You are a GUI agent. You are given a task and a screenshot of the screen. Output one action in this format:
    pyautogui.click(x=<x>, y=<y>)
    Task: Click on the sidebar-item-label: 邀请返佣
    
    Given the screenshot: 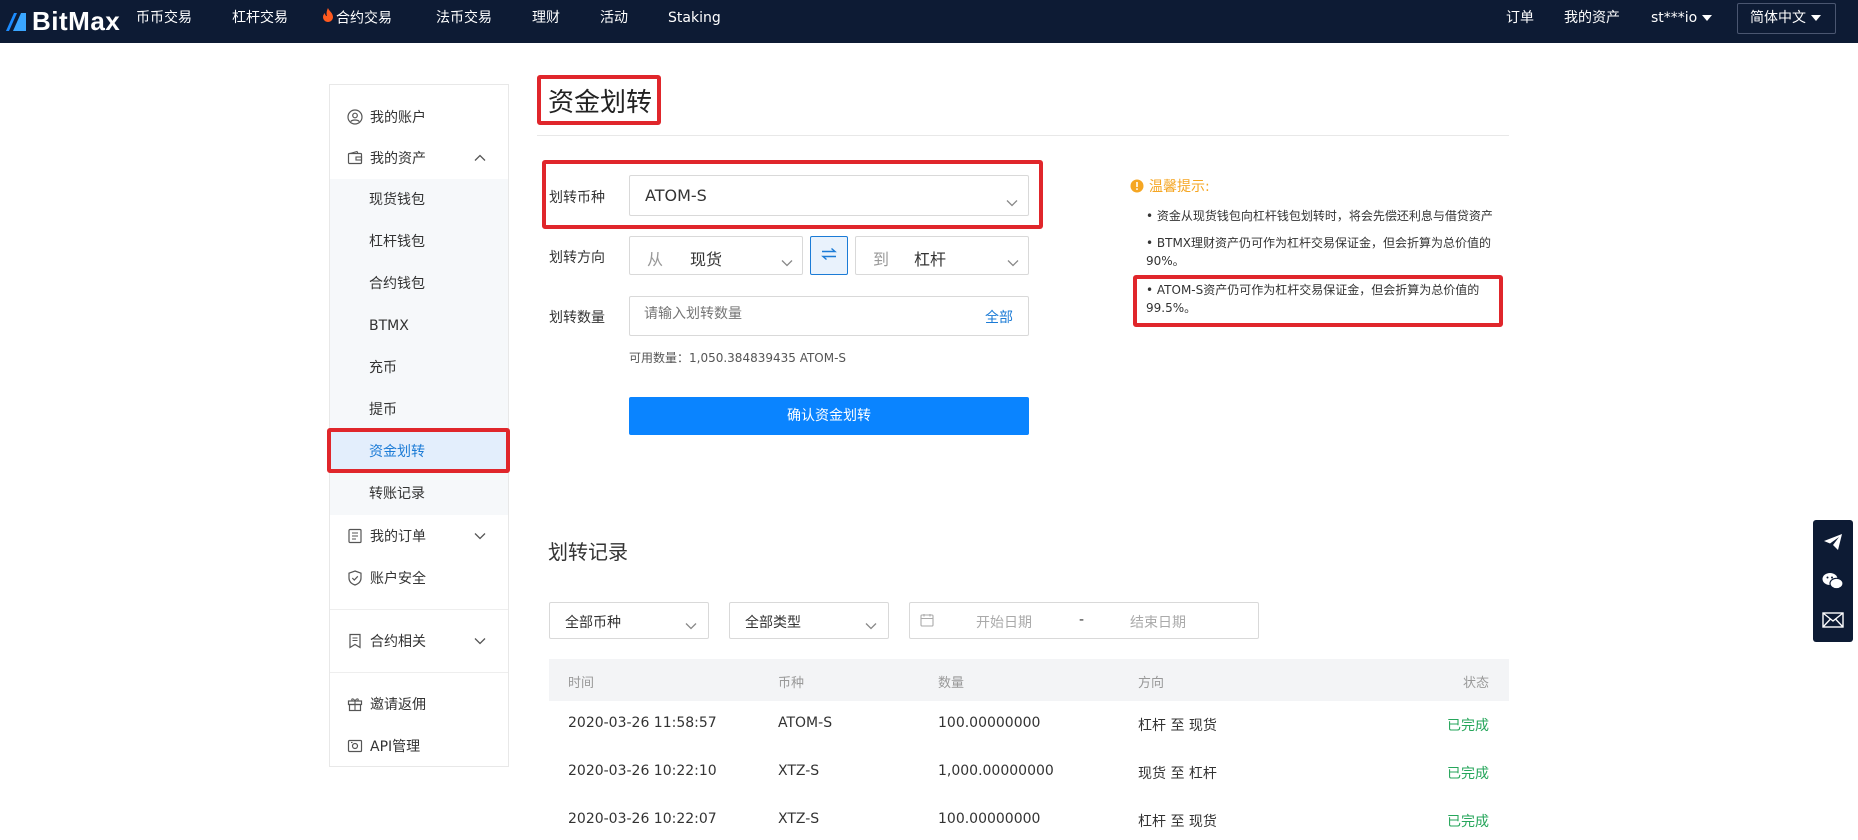 What is the action you would take?
    pyautogui.click(x=398, y=705)
    